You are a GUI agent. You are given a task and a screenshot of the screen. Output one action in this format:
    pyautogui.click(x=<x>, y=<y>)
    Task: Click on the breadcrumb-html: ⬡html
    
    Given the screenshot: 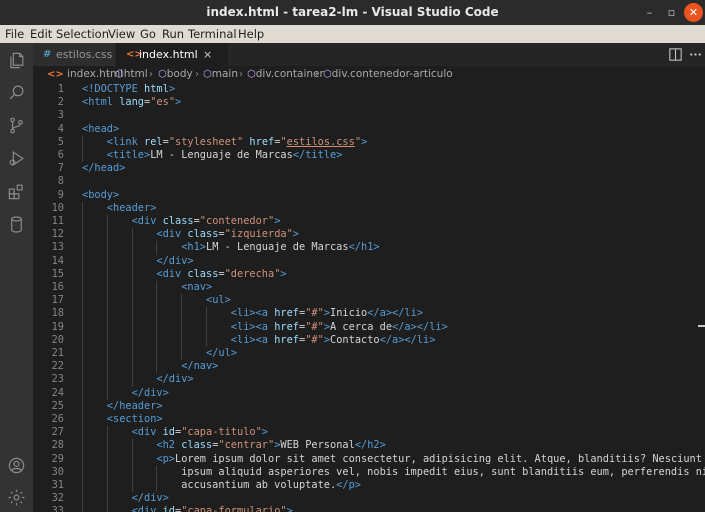 What is the action you would take?
    pyautogui.click(x=131, y=74)
    